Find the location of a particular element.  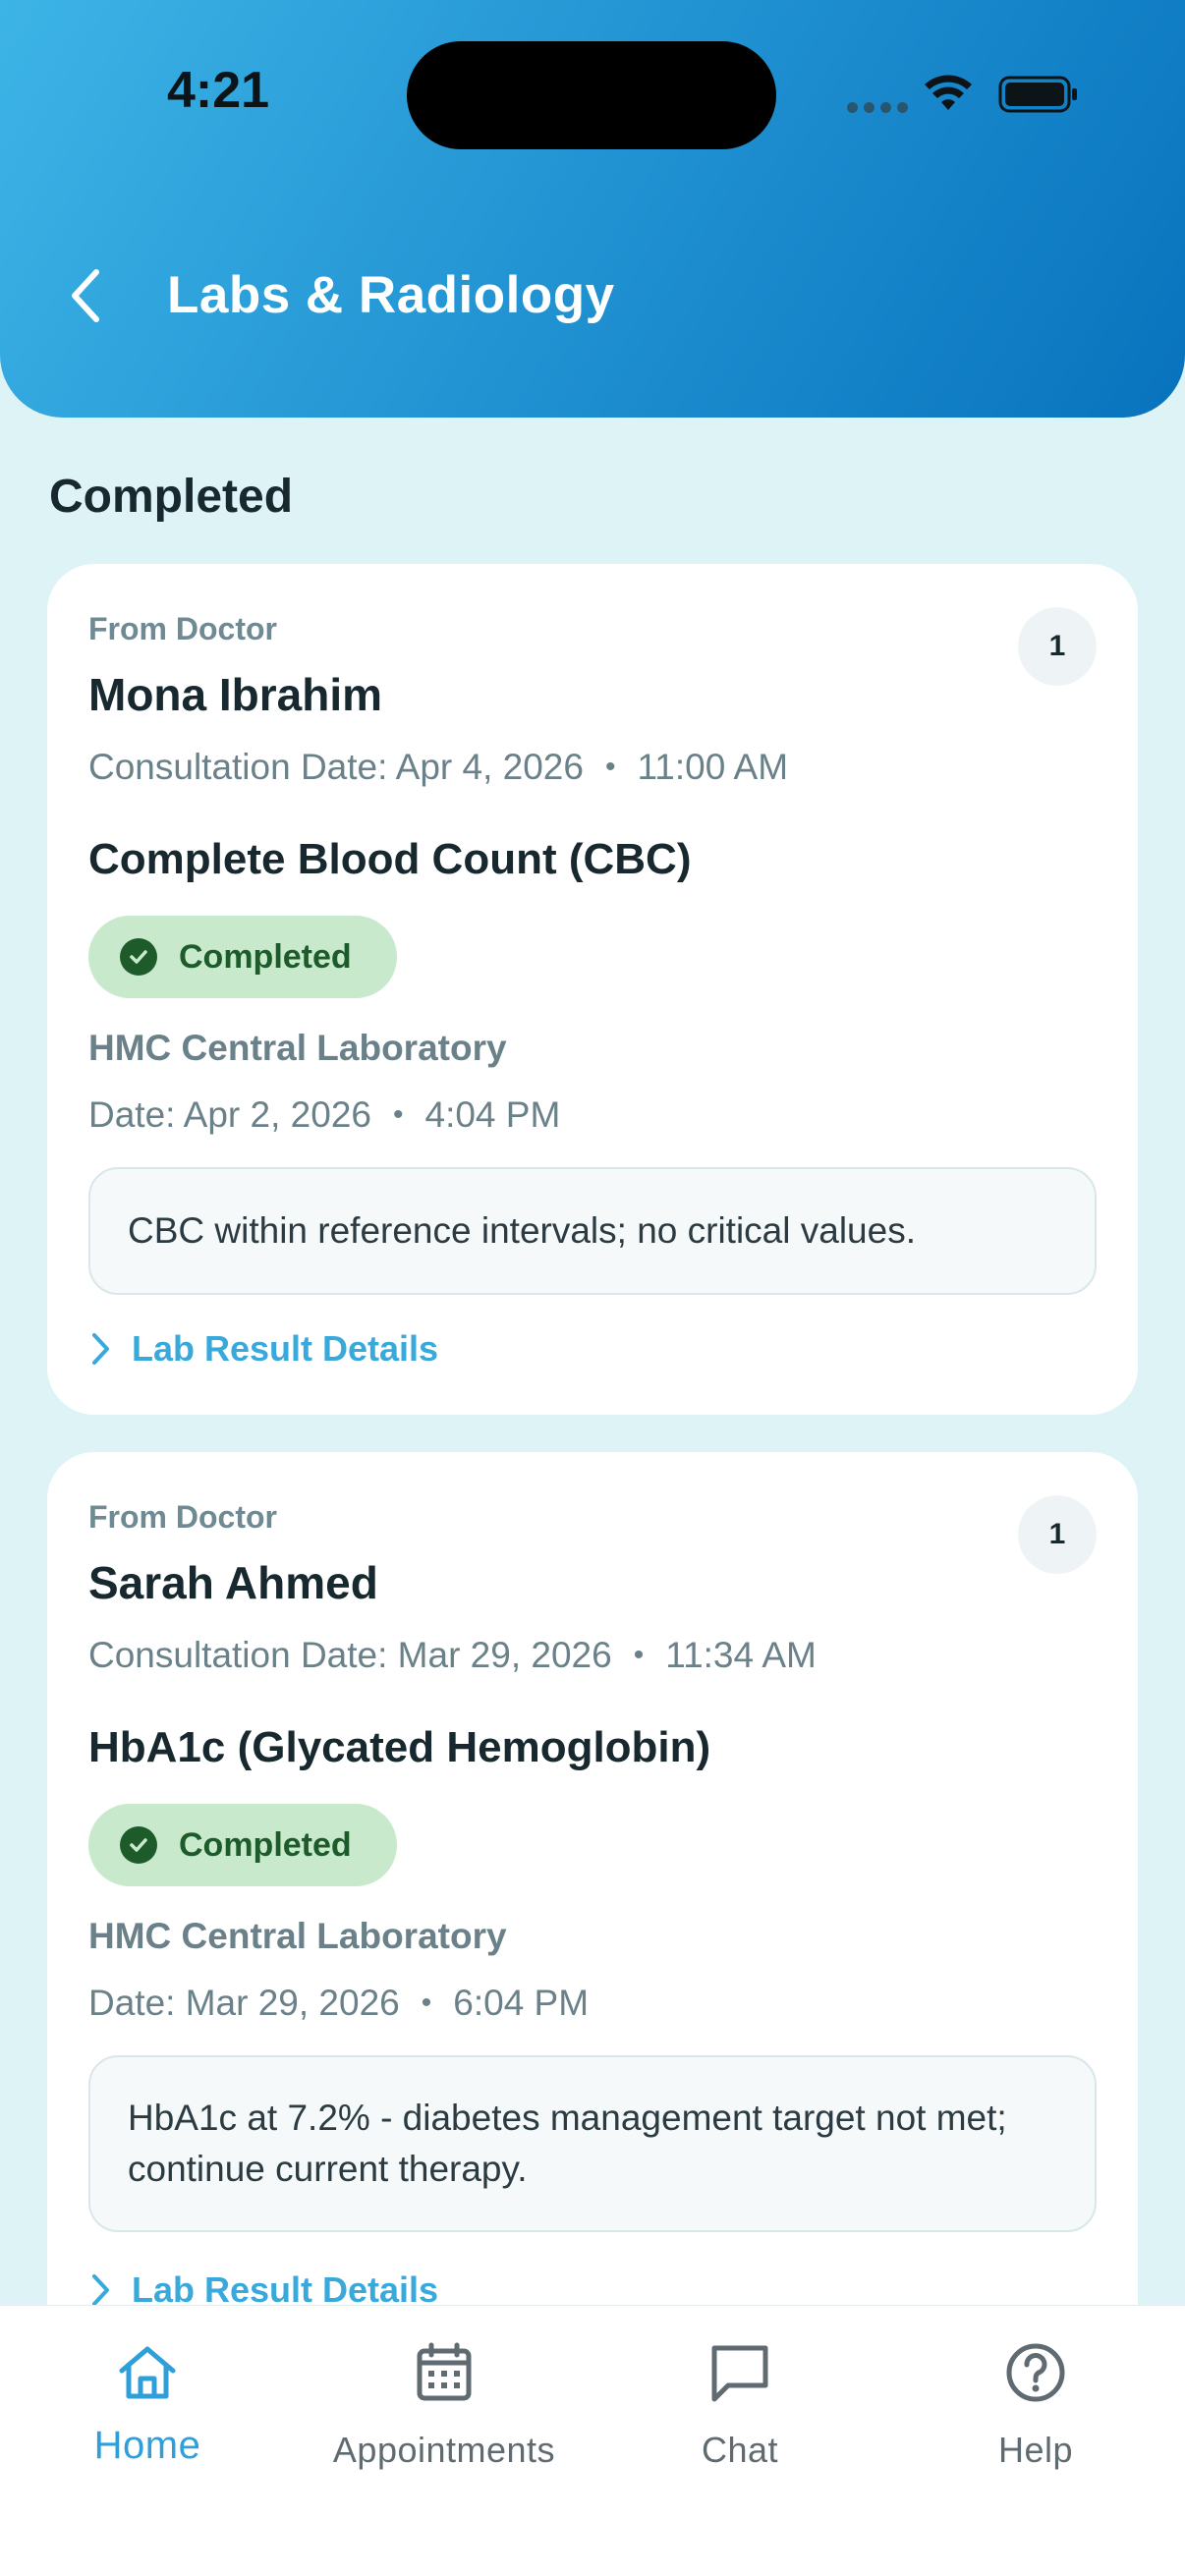

nav-home: Home is located at coordinates (148, 2400).